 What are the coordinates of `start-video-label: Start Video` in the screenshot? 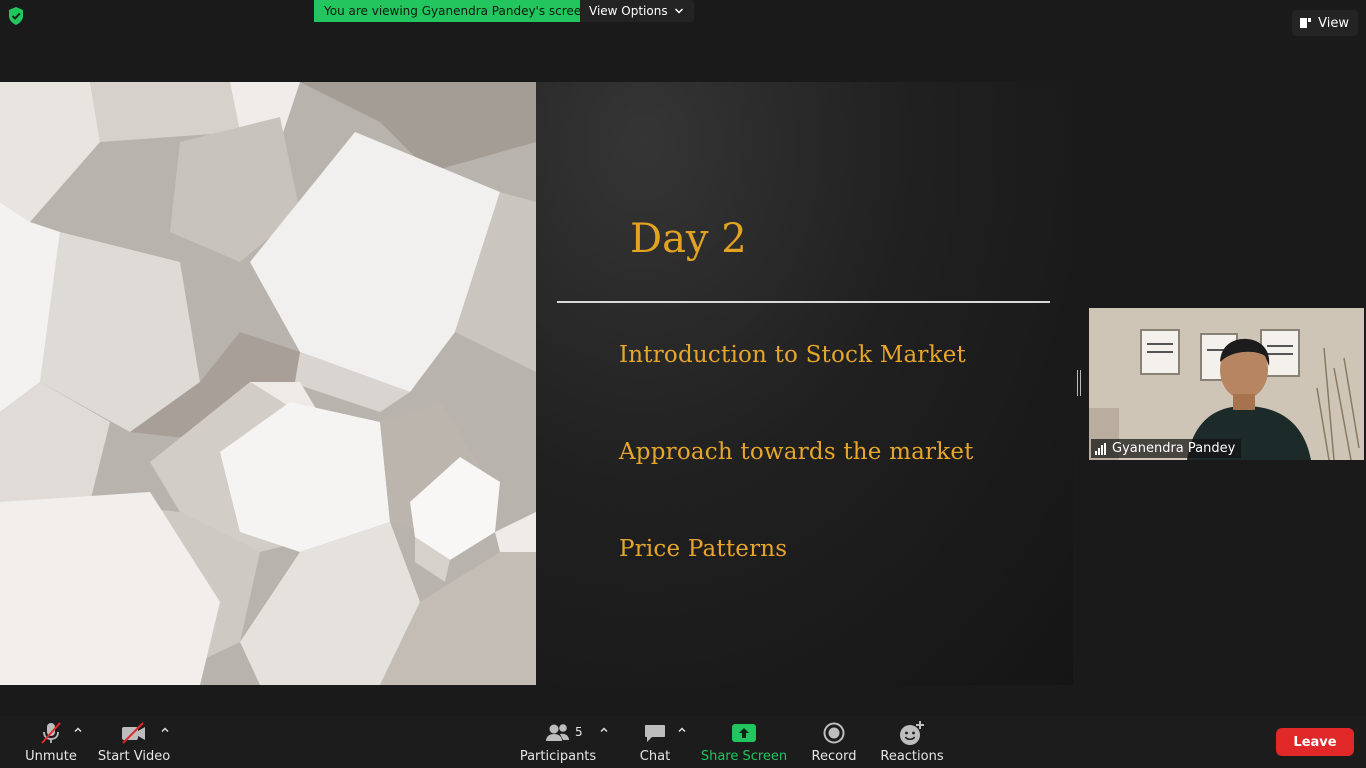 It's located at (134, 756).